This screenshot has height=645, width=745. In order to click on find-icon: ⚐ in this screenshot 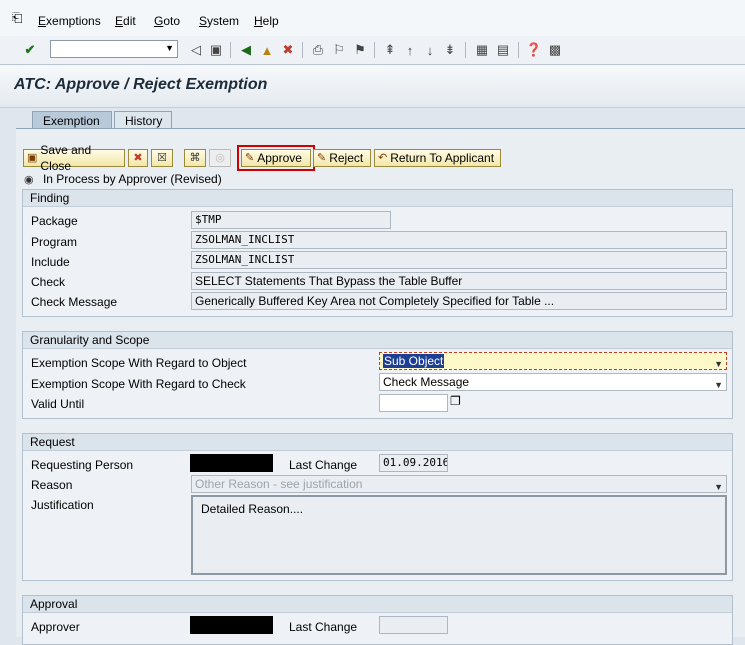, I will do `click(339, 50)`.